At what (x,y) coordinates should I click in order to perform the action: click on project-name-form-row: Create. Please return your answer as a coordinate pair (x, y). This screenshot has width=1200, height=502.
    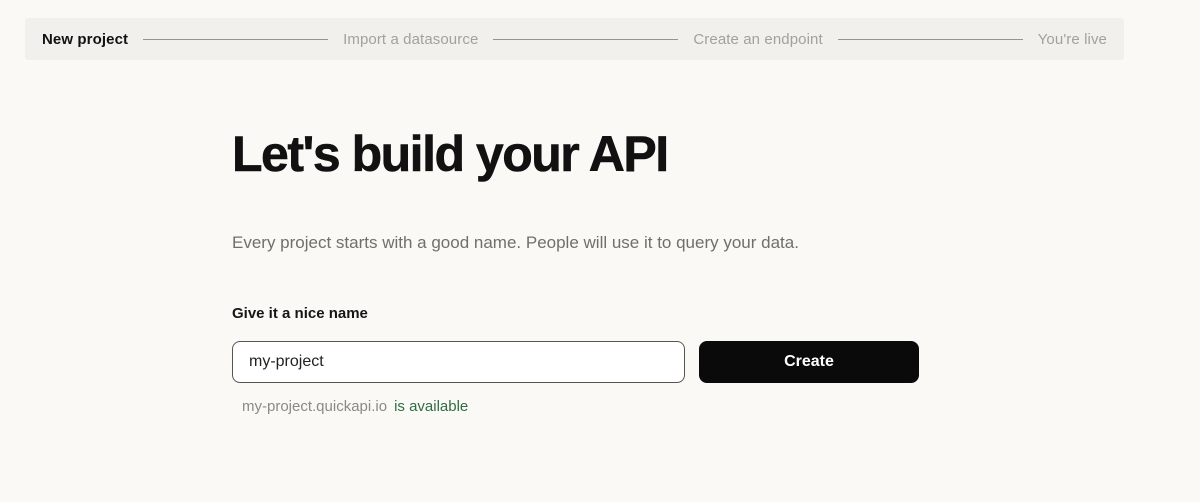
    Looking at the image, I should click on (716, 362).